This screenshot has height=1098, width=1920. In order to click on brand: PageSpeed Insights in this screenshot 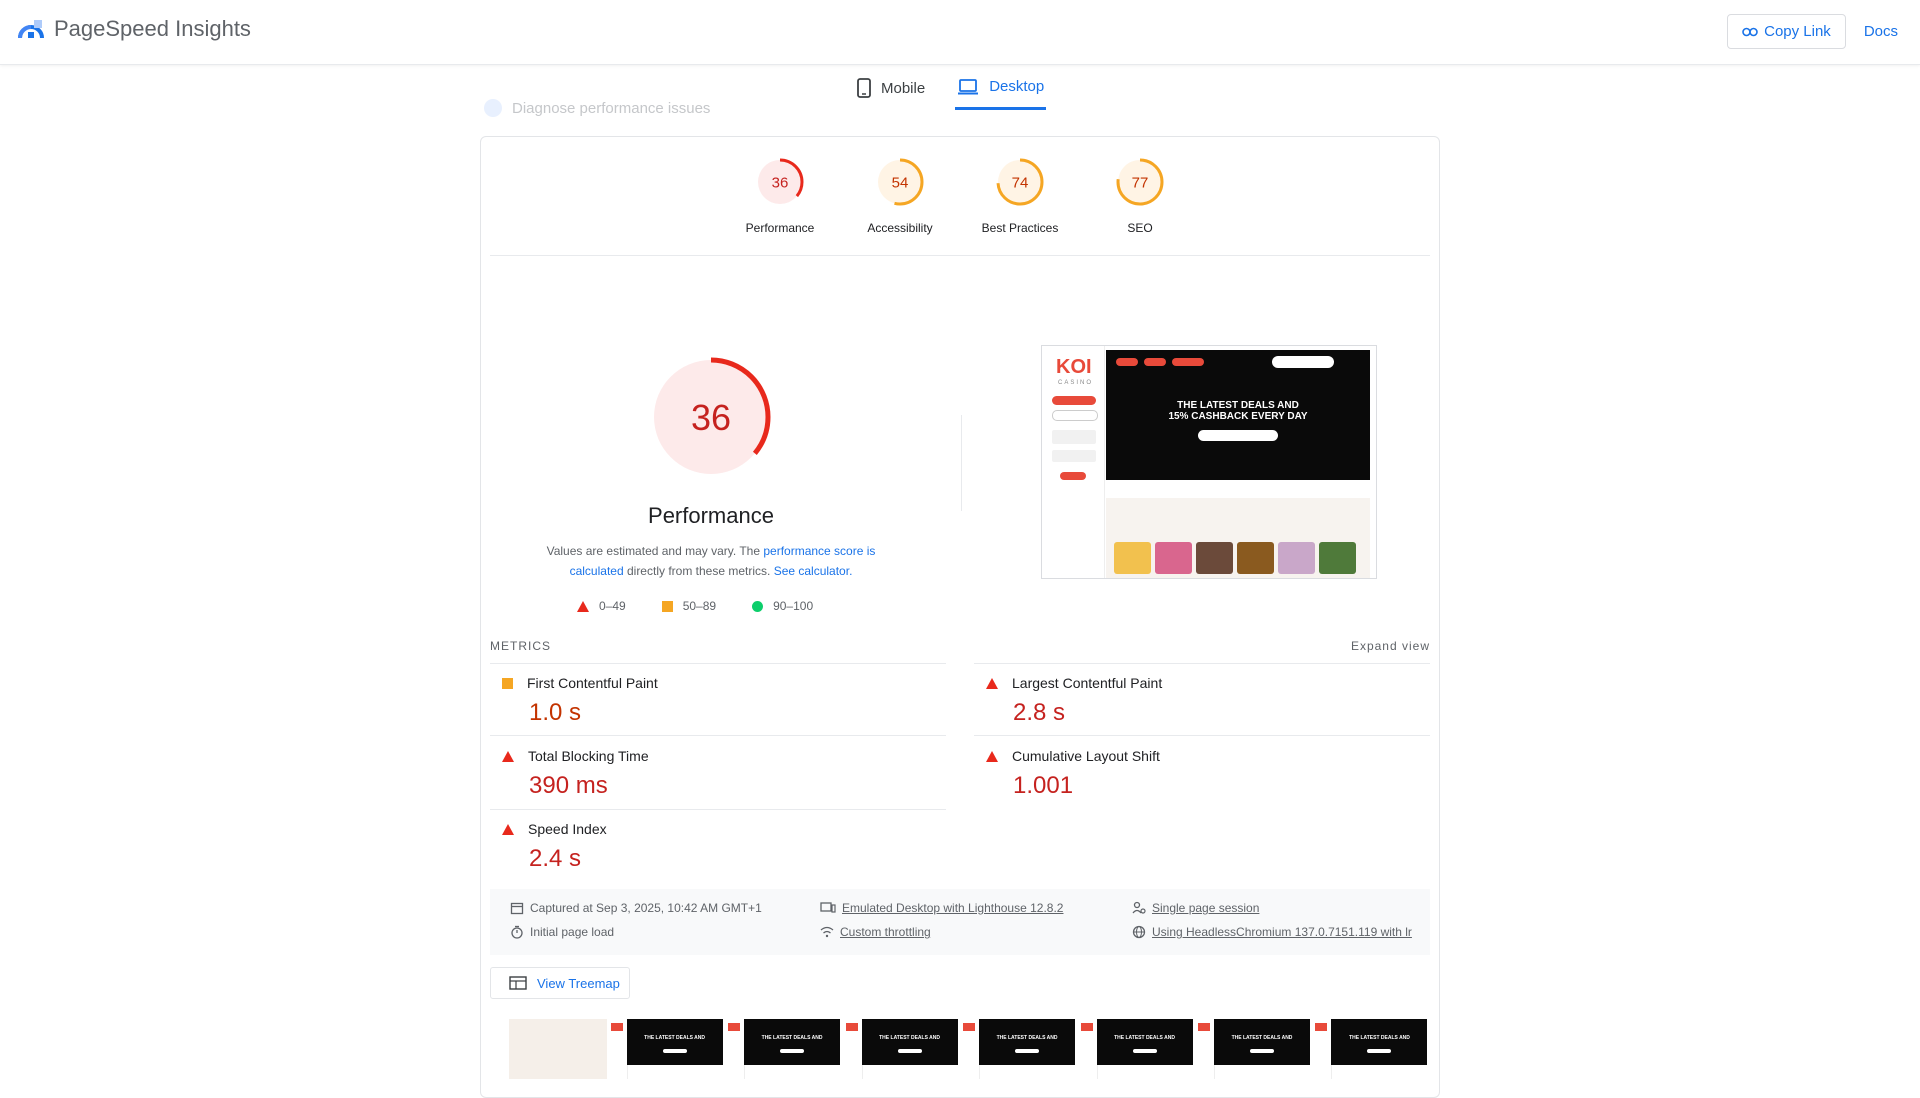, I will do `click(134, 29)`.